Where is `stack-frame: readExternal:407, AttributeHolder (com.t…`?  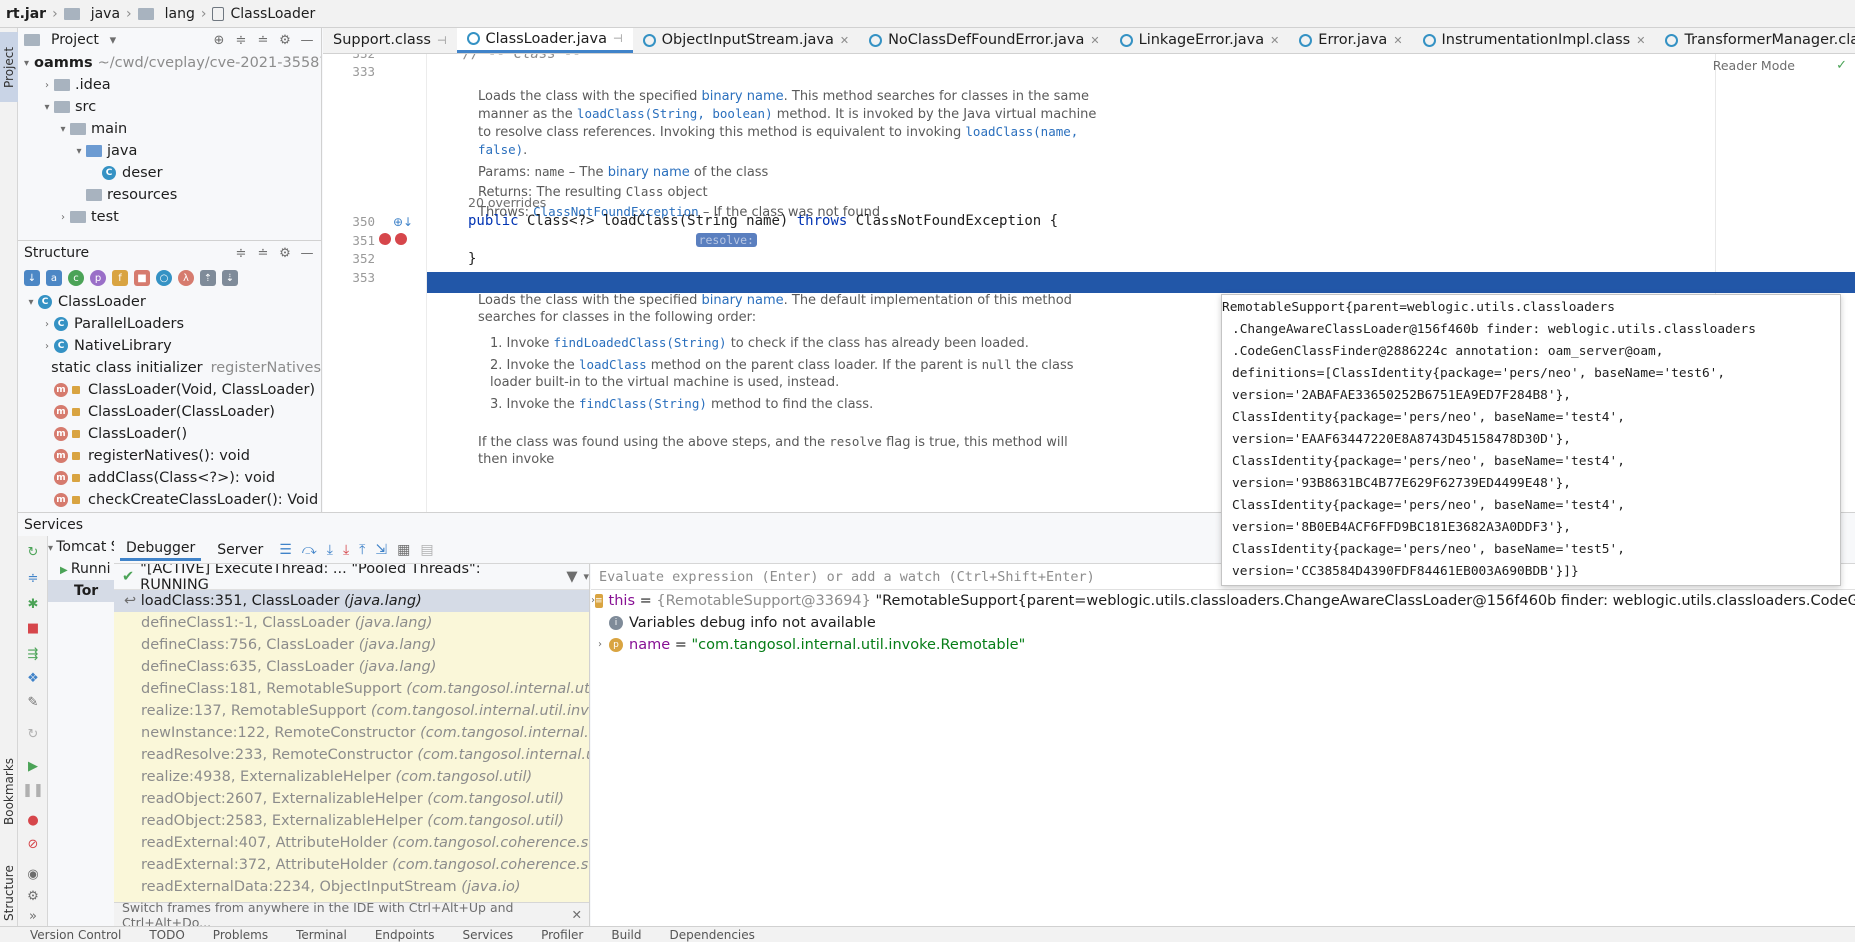
stack-frame: readExternal:407, AttributeHolder (com.t… is located at coordinates (351, 843).